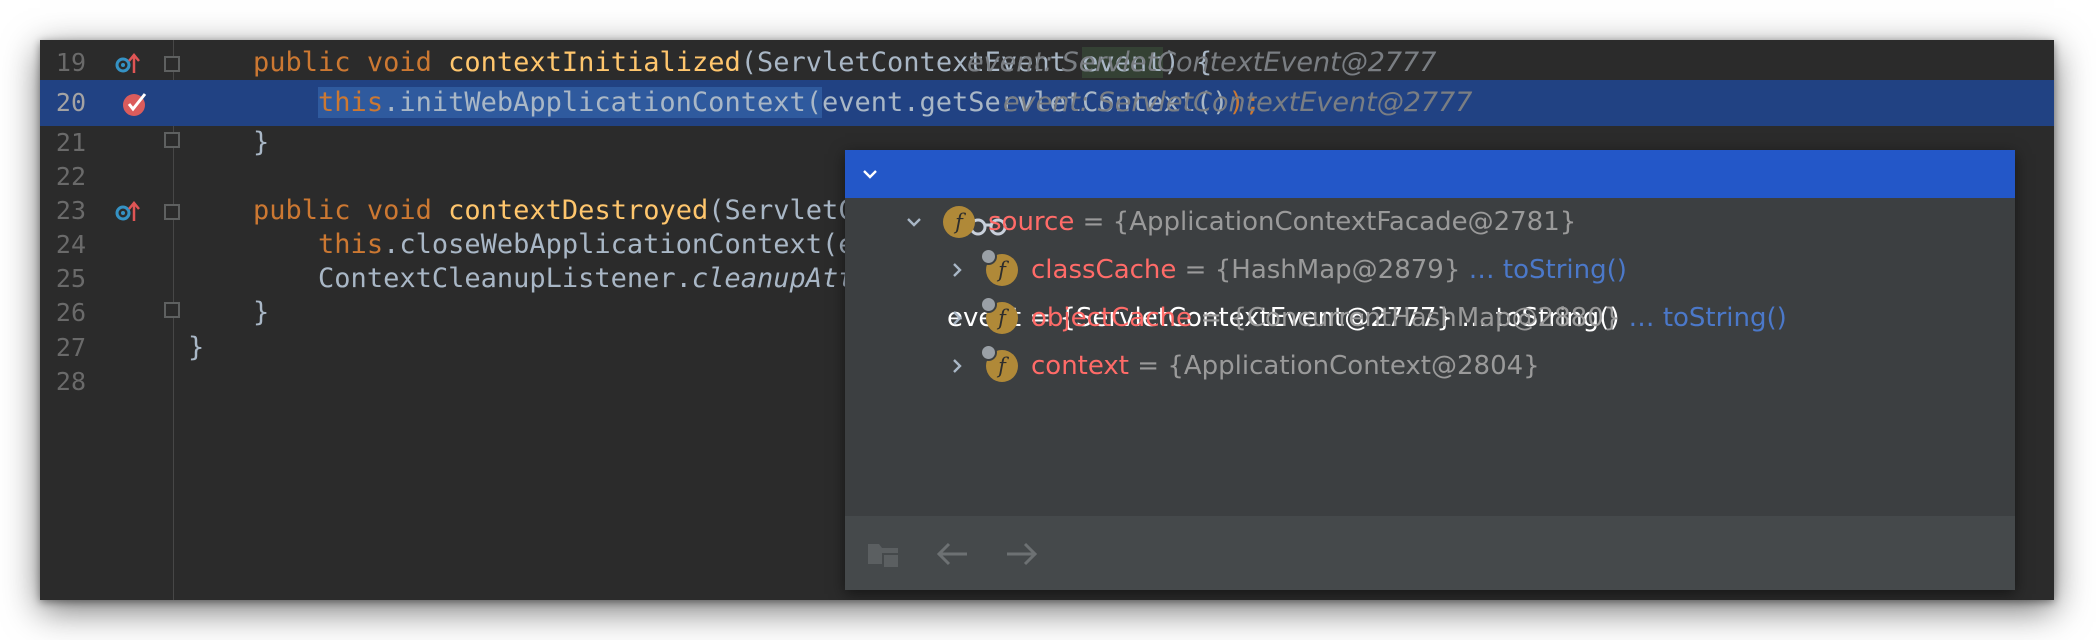 The height and width of the screenshot is (640, 2096). What do you see at coordinates (1344, 222) in the screenshot?
I see `field-value: {ApplicationContextFacade@2781}` at bounding box center [1344, 222].